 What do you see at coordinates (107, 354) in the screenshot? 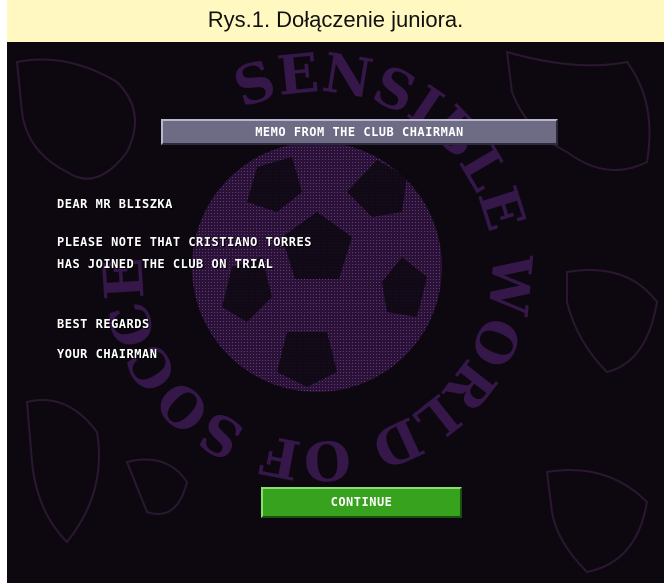
I see `memo-signature: YOUR CHAIRMAN` at bounding box center [107, 354].